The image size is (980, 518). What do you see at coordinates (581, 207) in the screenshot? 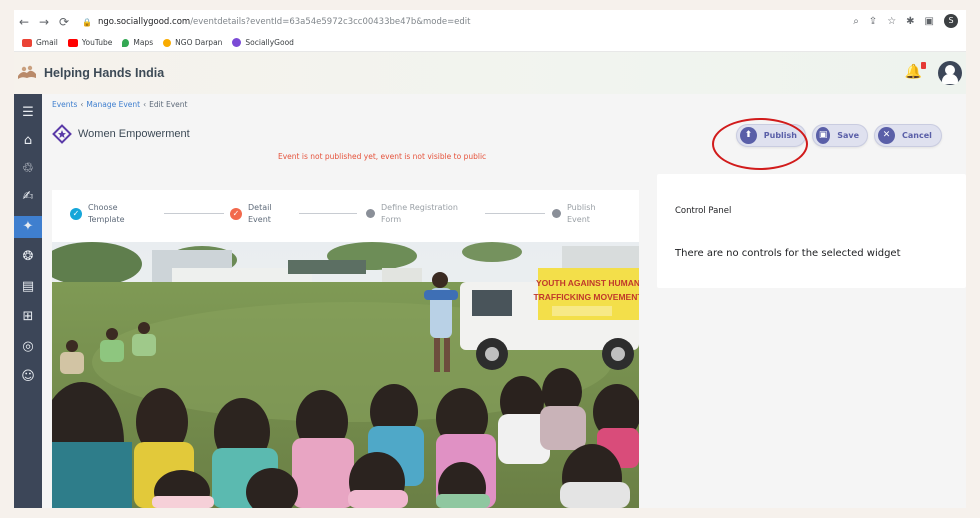
I see `step-label-line1: Publish` at bounding box center [581, 207].